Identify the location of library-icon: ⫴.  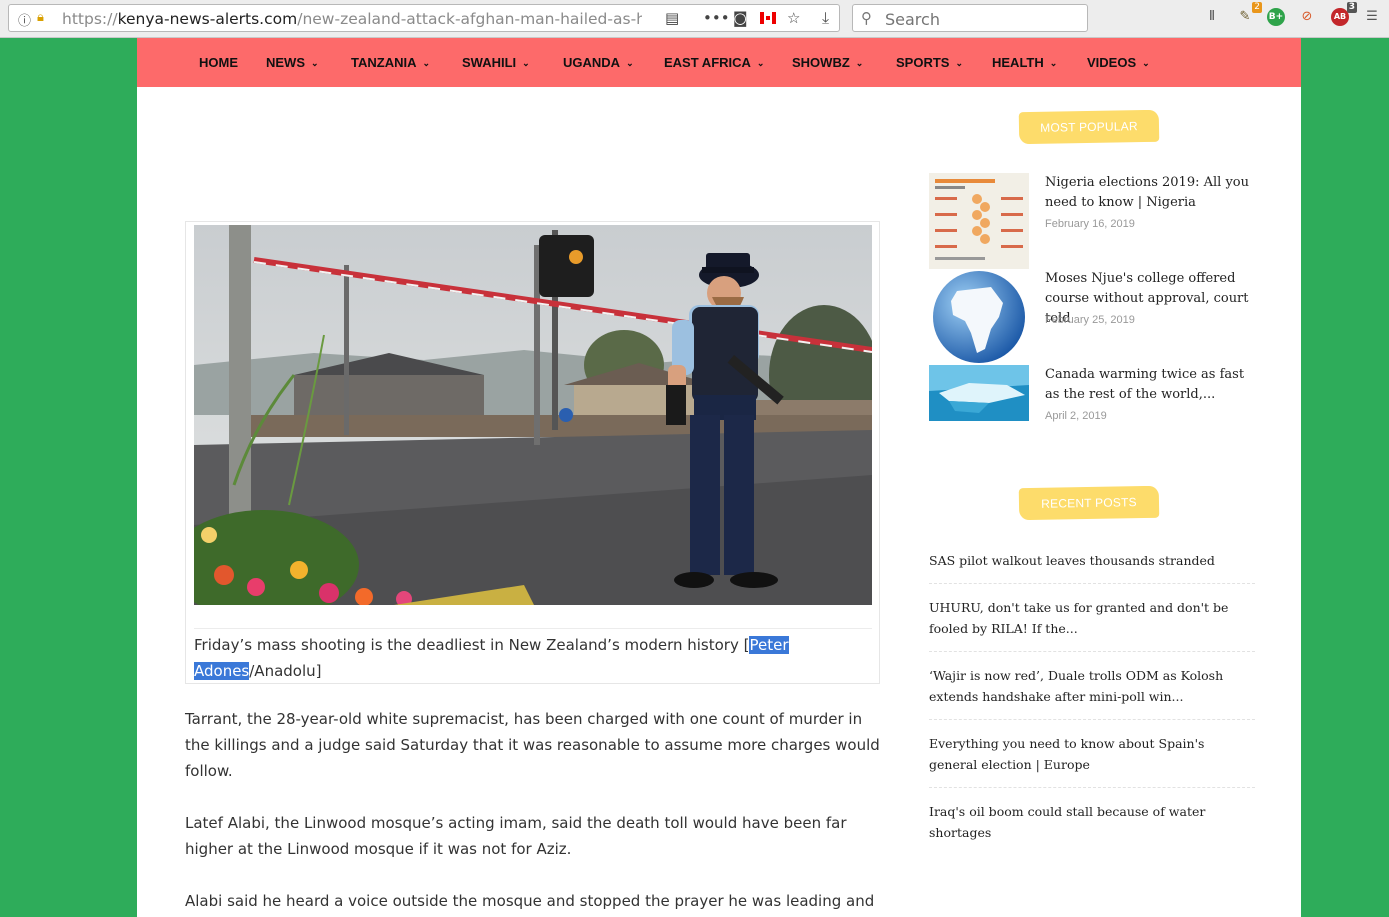
(1212, 17).